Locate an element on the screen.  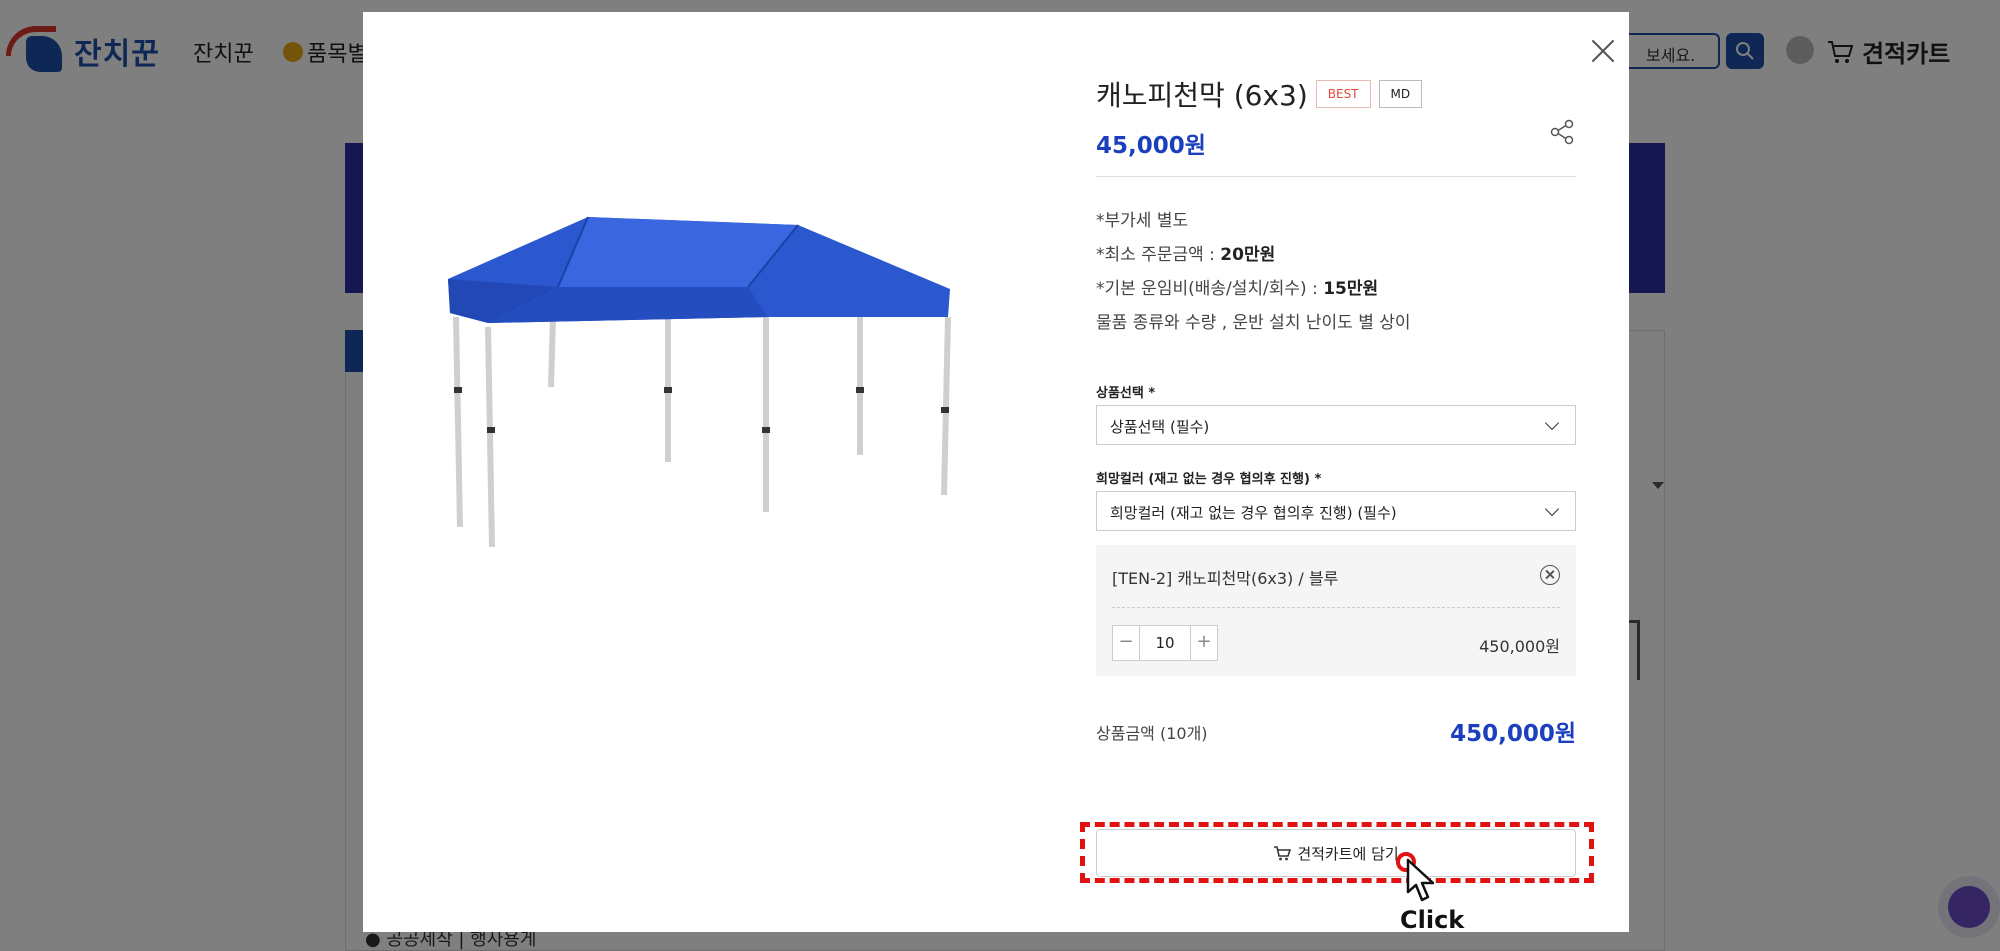
option-price: 450,000원 is located at coordinates (1519, 646).